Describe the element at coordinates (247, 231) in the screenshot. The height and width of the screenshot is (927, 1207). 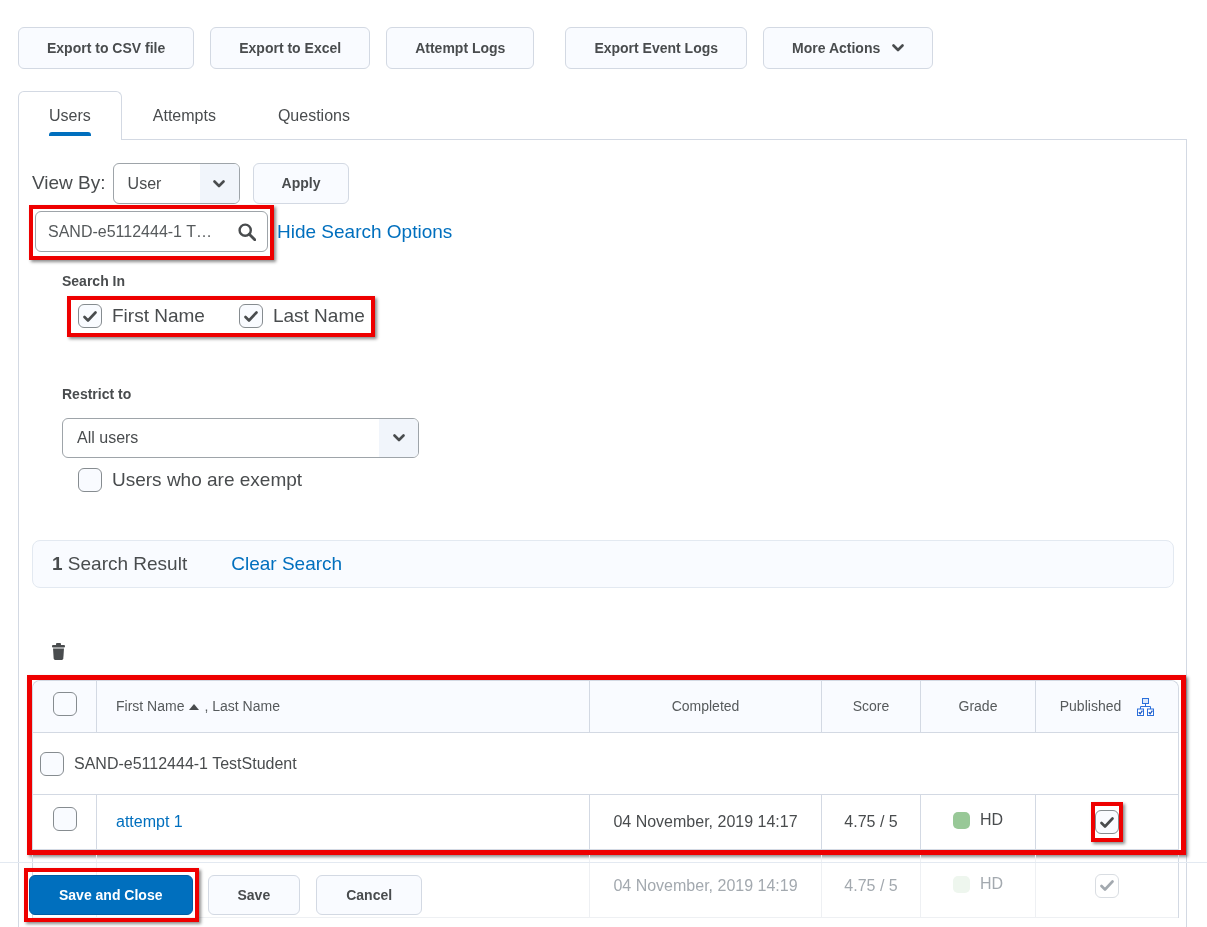
I see `search-icon` at that location.